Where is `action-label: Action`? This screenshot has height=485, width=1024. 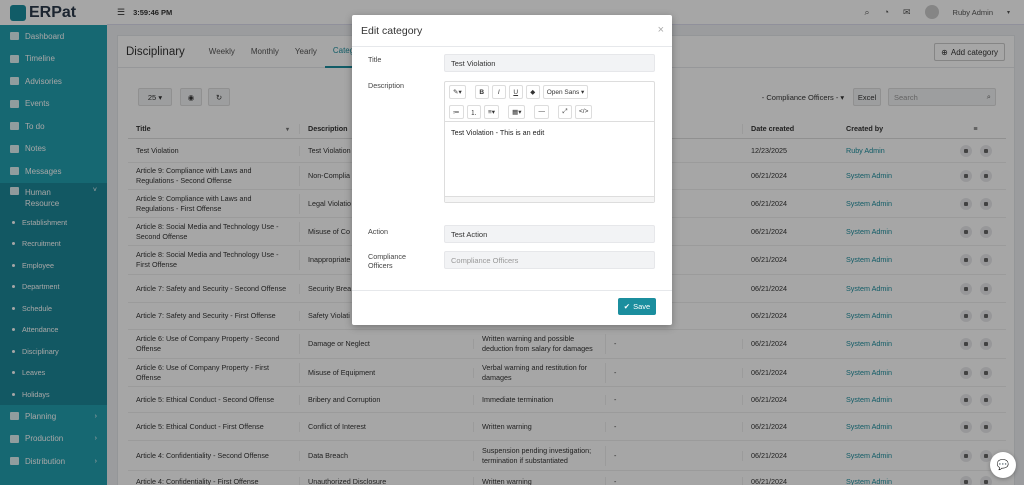 action-label: Action is located at coordinates (378, 231).